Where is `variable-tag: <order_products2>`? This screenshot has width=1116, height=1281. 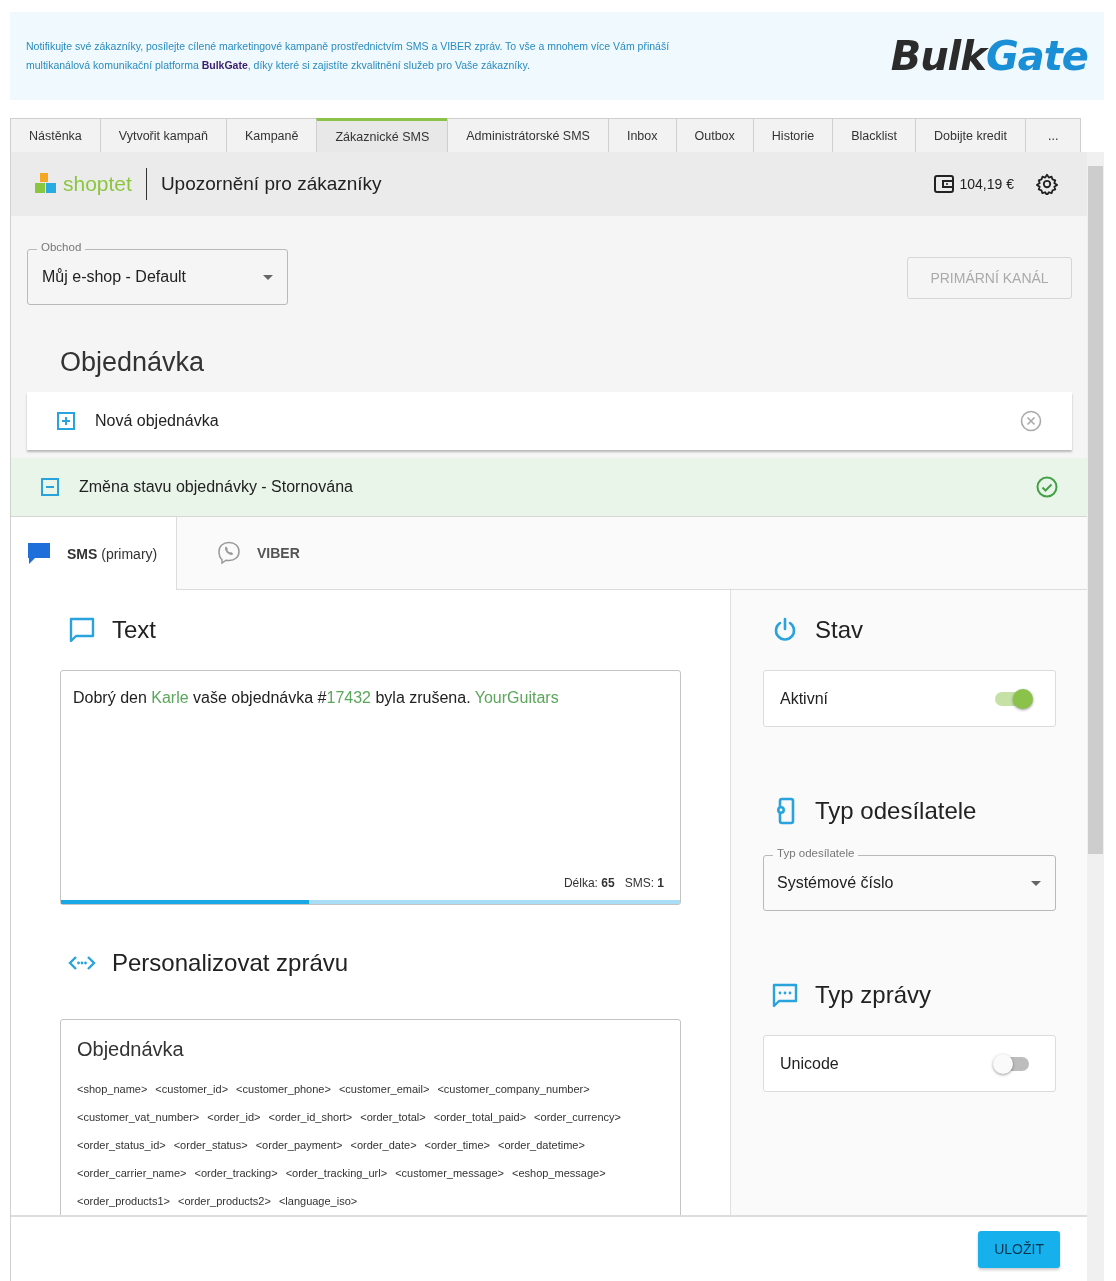
variable-tag: <order_products2> is located at coordinates (224, 1201).